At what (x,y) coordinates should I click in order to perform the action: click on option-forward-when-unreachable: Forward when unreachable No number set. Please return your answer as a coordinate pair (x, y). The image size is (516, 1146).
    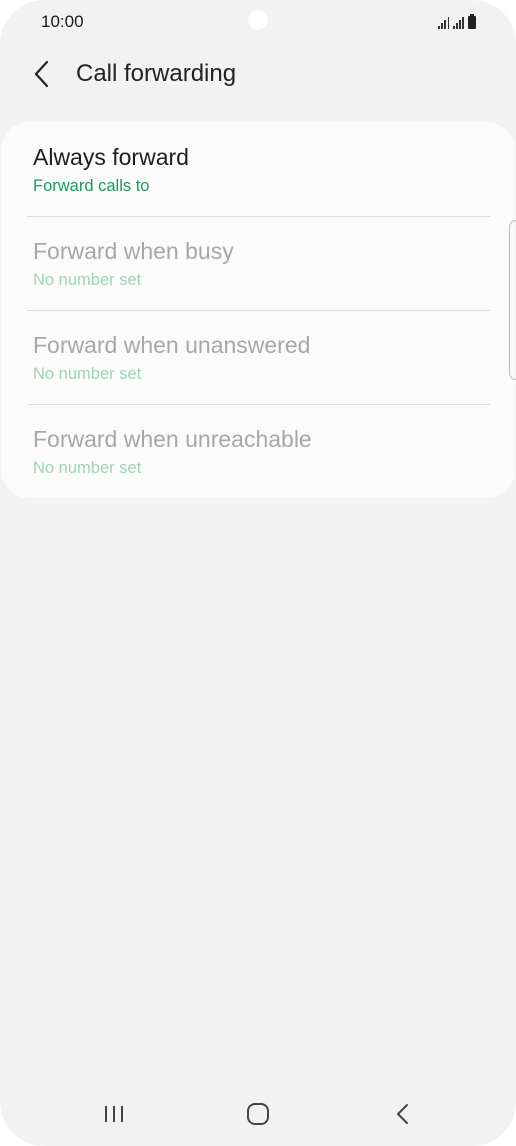
    Looking at the image, I should click on (258, 451).